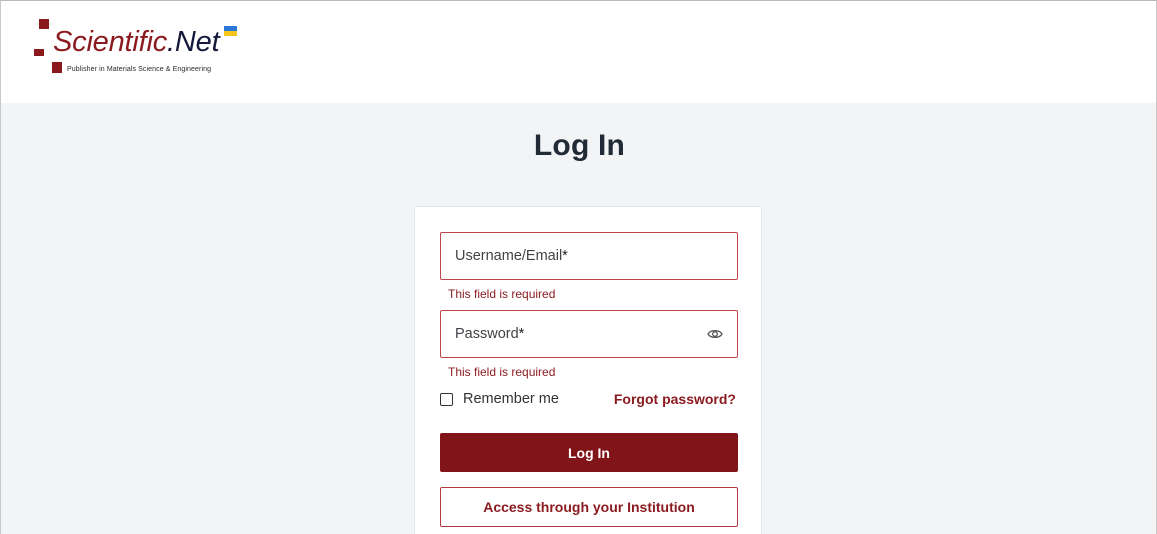  Describe the element at coordinates (446, 399) in the screenshot. I see `remember-me-checkbox` at that location.